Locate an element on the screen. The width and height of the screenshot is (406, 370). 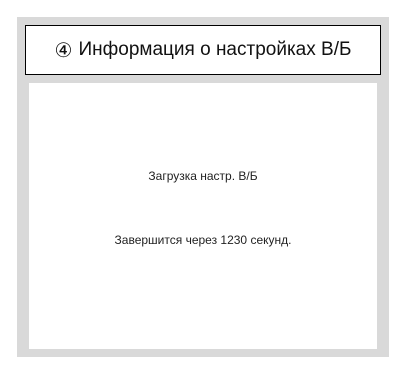
page-title: ④ Информация о настройках В/Б is located at coordinates (203, 50).